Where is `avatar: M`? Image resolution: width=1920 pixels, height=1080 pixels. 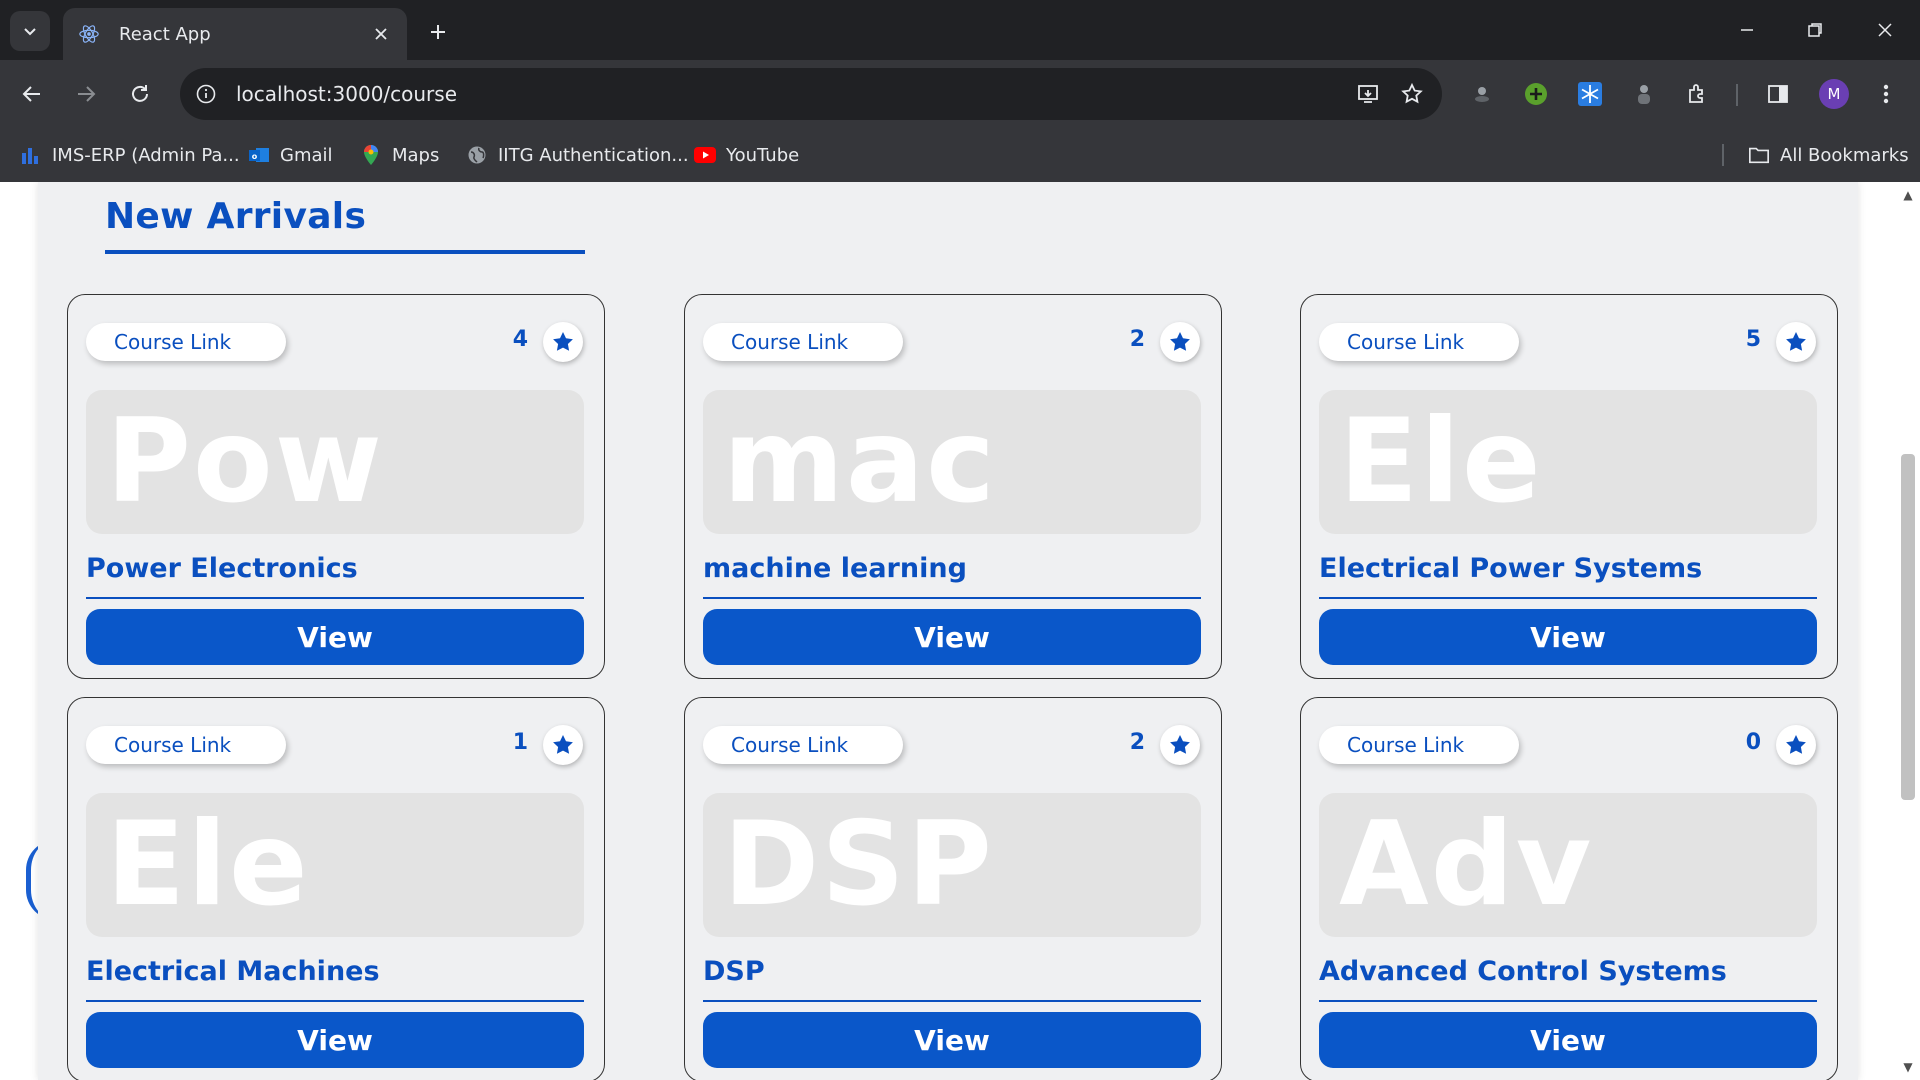 avatar: M is located at coordinates (1834, 94).